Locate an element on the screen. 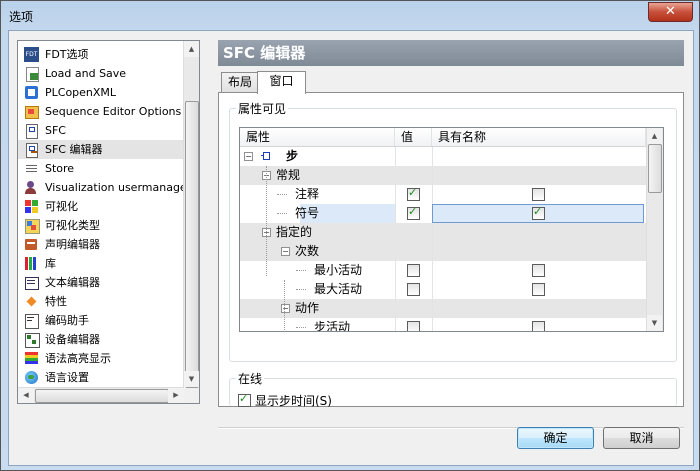 The height and width of the screenshot is (471, 700). scroll-right-arrow-icon: ▶ is located at coordinates (176, 395).